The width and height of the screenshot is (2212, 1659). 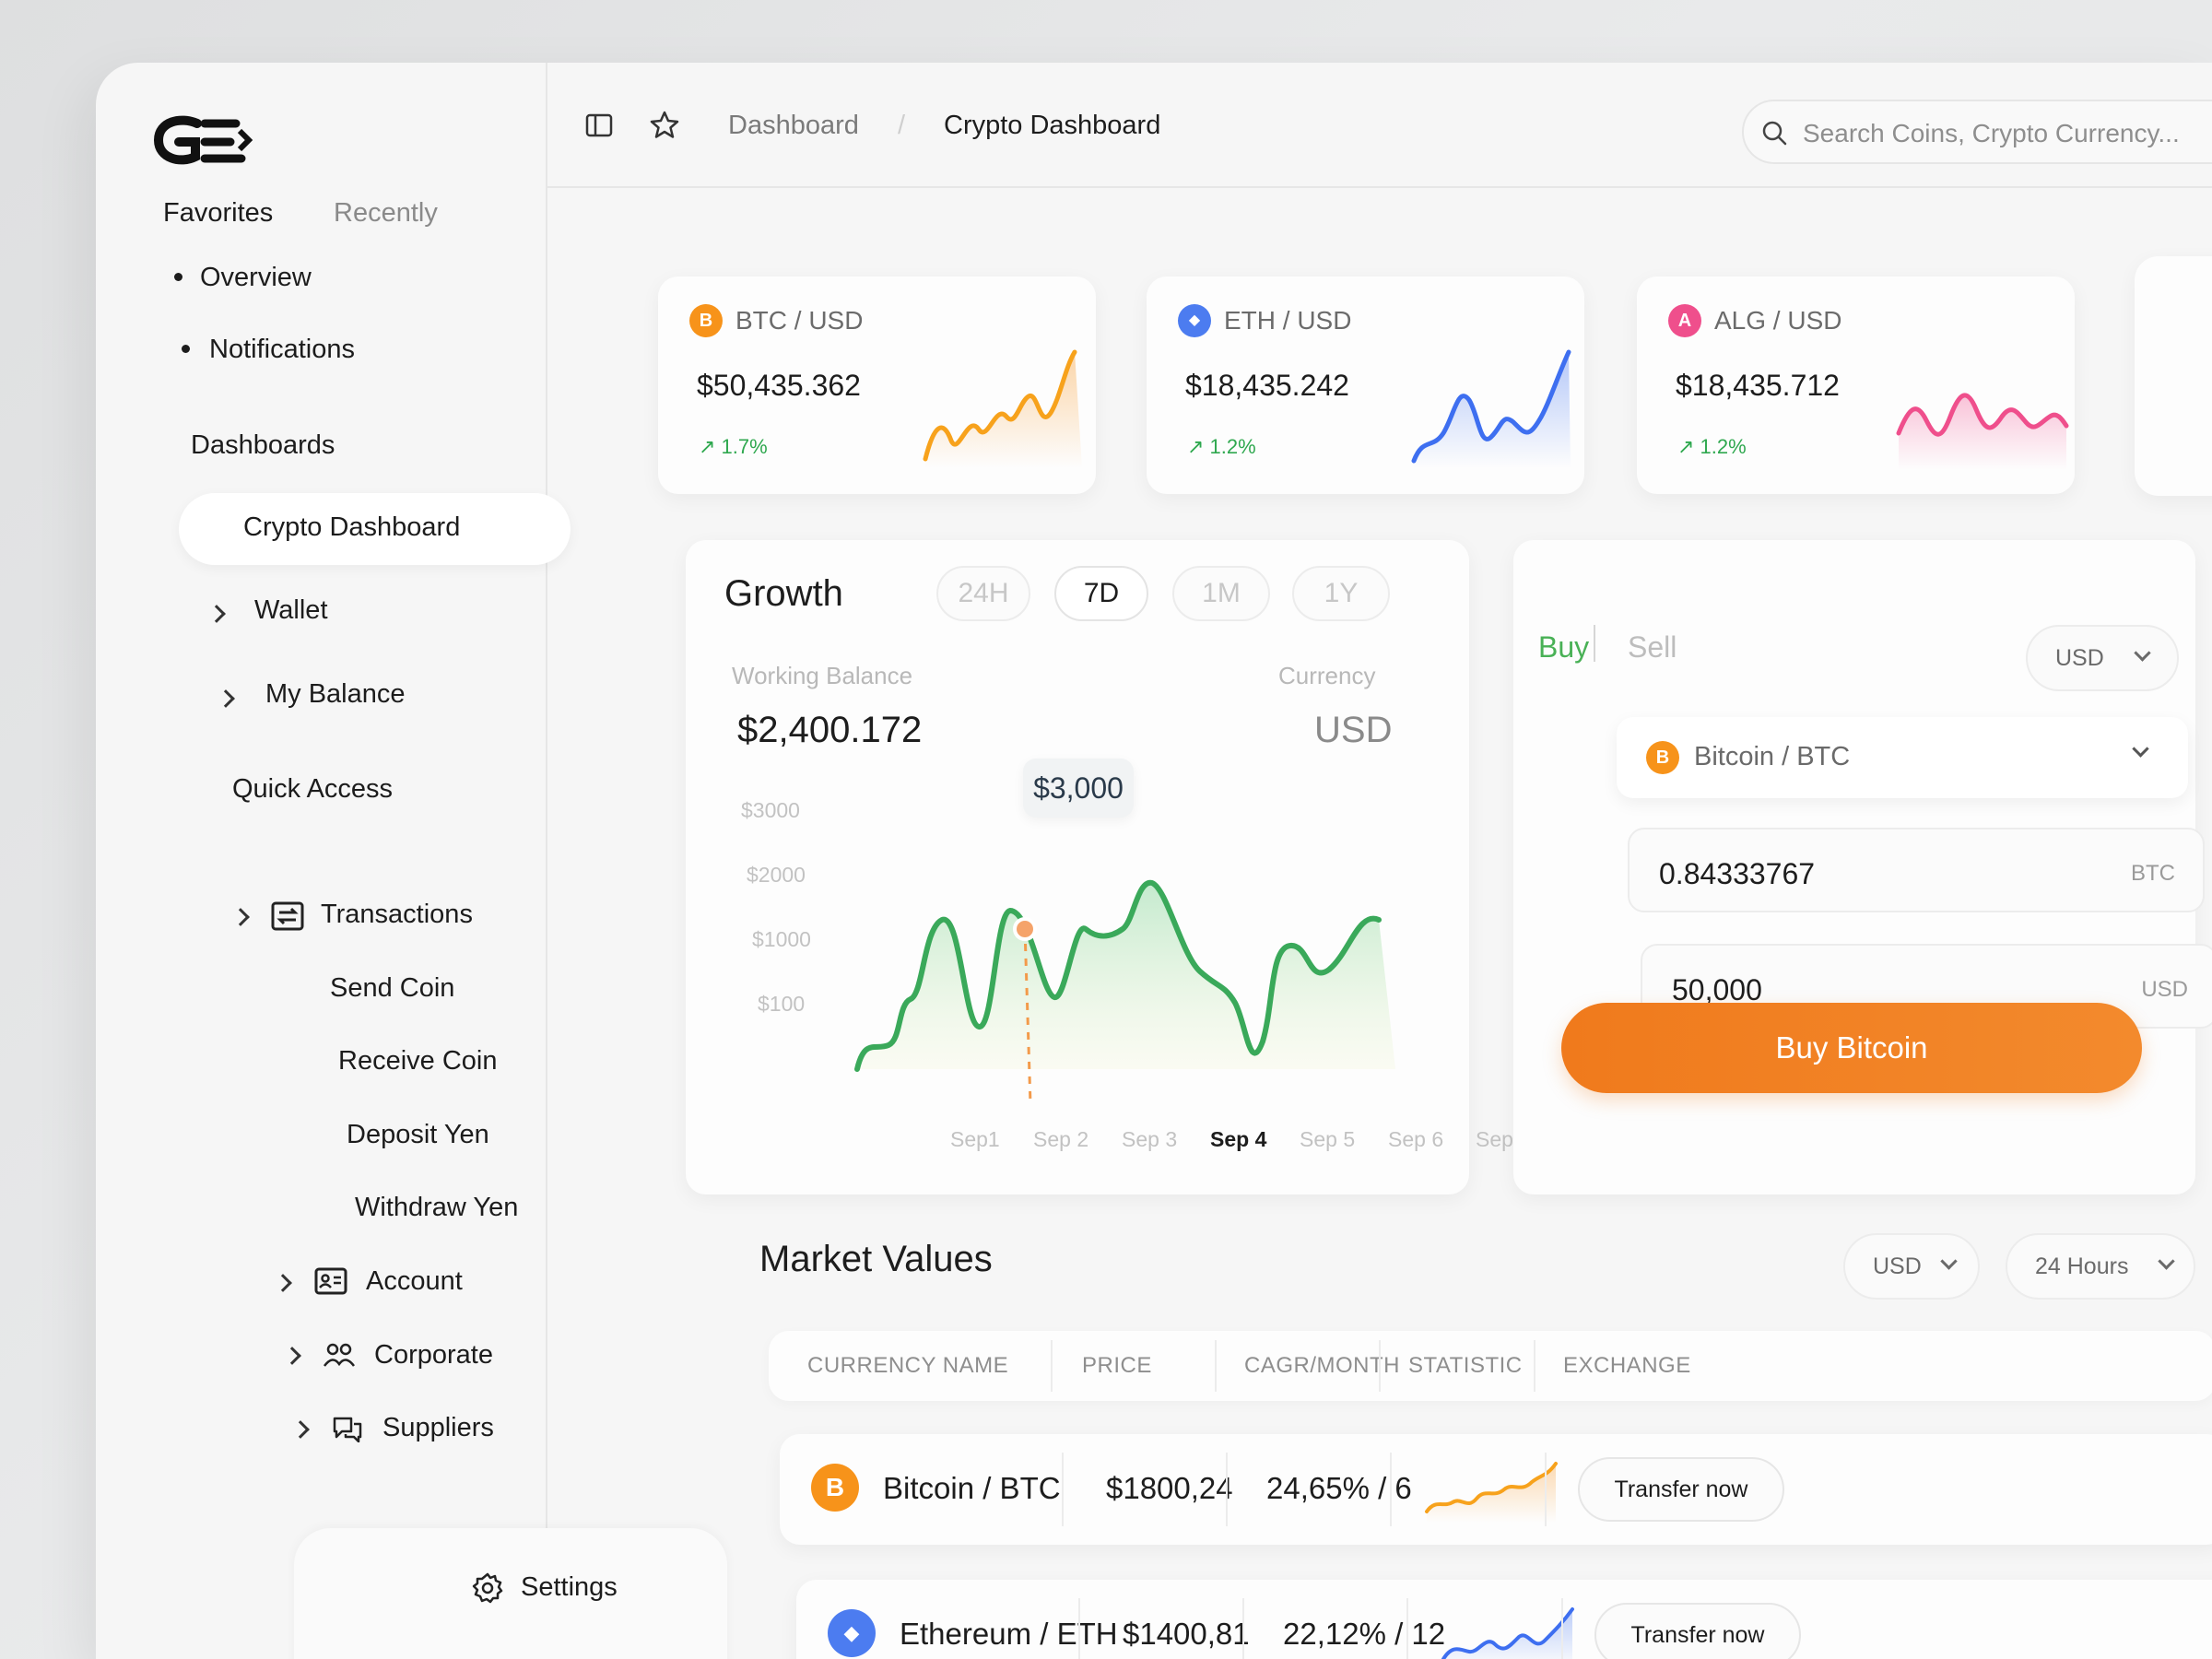 What do you see at coordinates (392, 988) in the screenshot?
I see `sidebar-item-send-coin: Send Coin` at bounding box center [392, 988].